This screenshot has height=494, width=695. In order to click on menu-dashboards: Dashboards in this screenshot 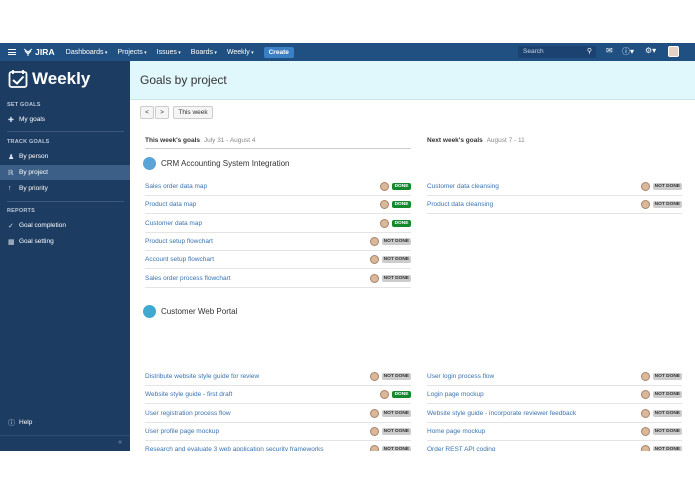, I will do `click(87, 52)`.